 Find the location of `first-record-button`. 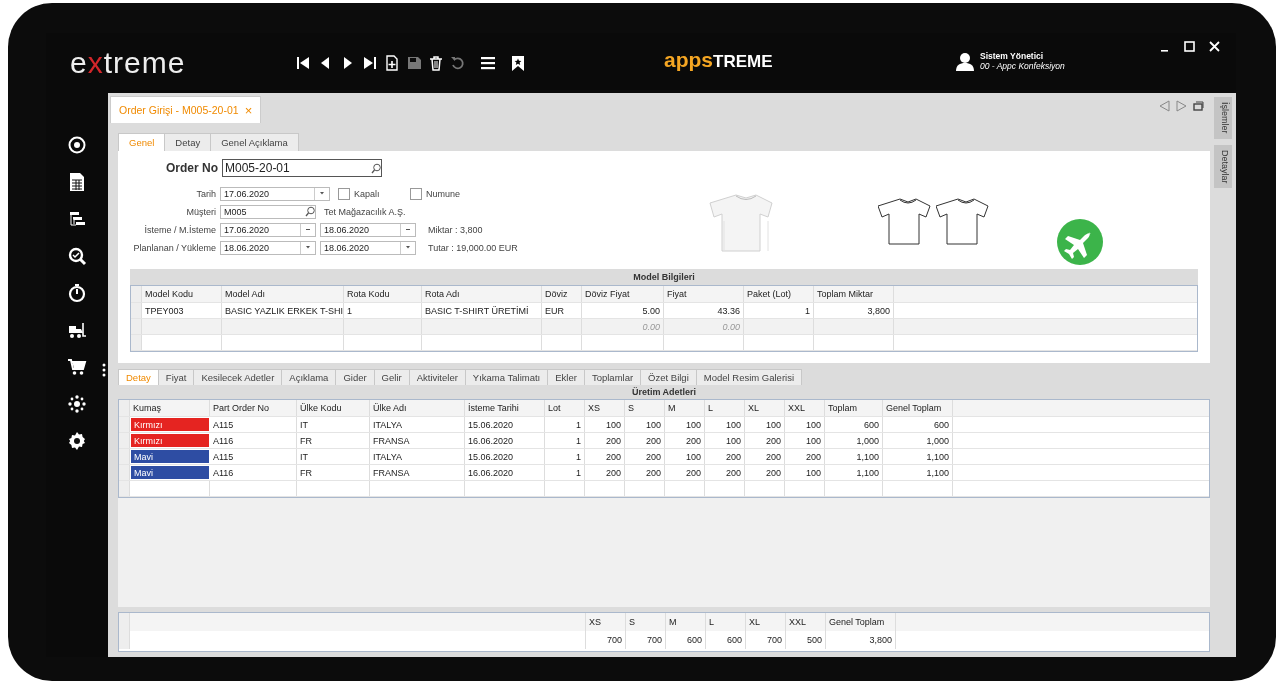

first-record-button is located at coordinates (304, 63).